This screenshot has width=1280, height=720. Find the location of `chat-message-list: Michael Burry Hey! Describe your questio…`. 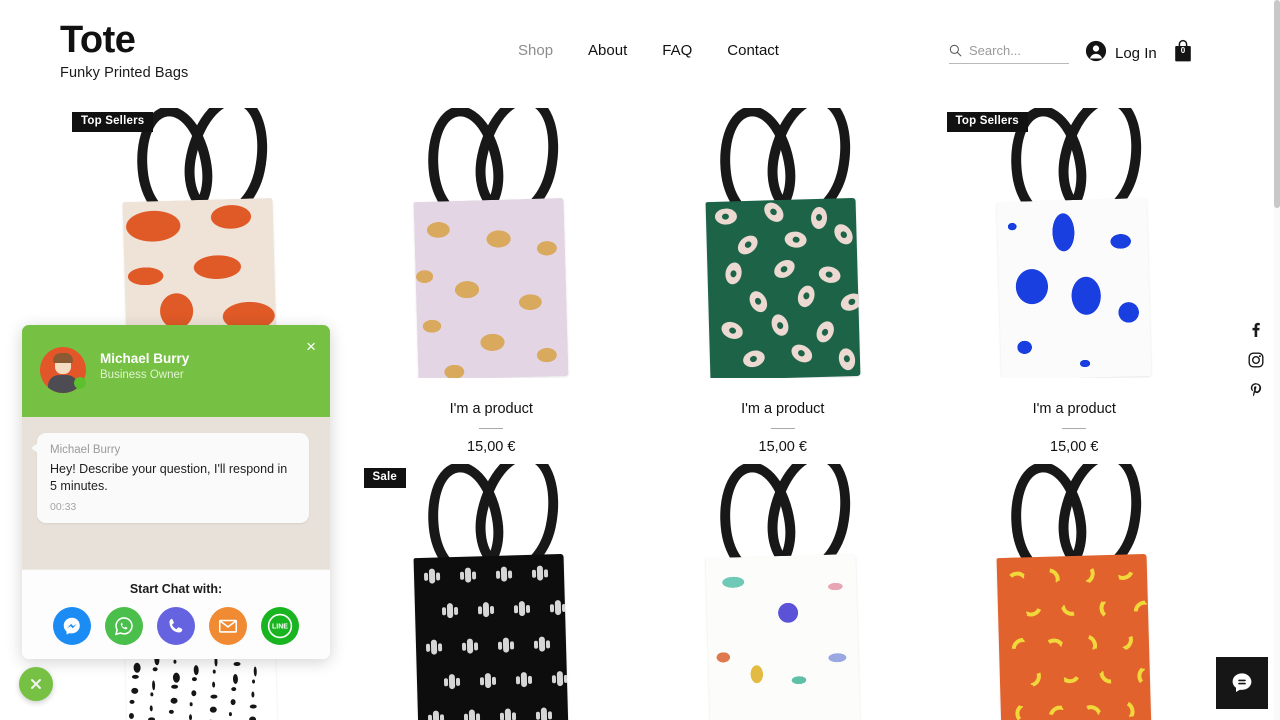

chat-message-list: Michael Burry Hey! Describe your questio… is located at coordinates (176, 493).